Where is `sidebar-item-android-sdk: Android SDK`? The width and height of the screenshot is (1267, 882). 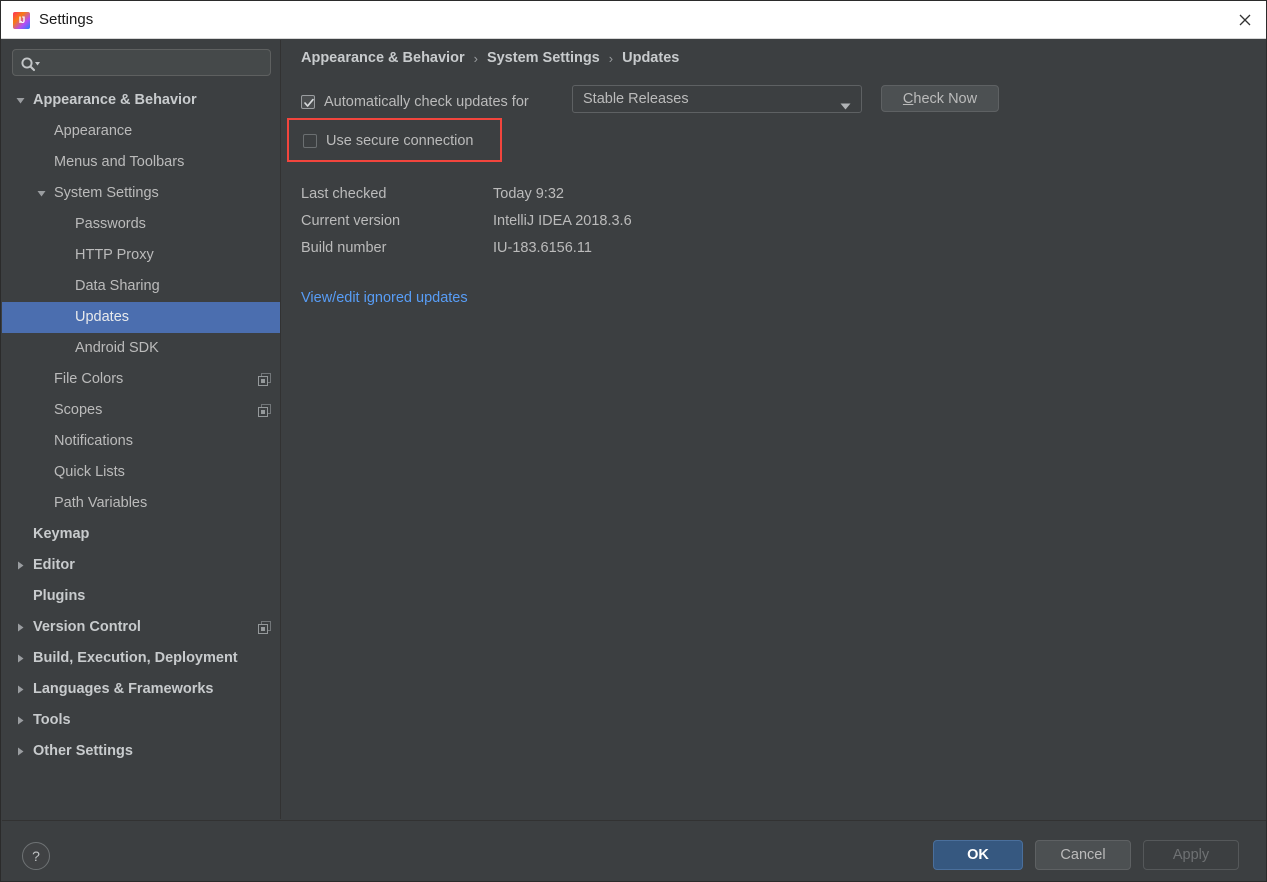 sidebar-item-android-sdk: Android SDK is located at coordinates (141, 348).